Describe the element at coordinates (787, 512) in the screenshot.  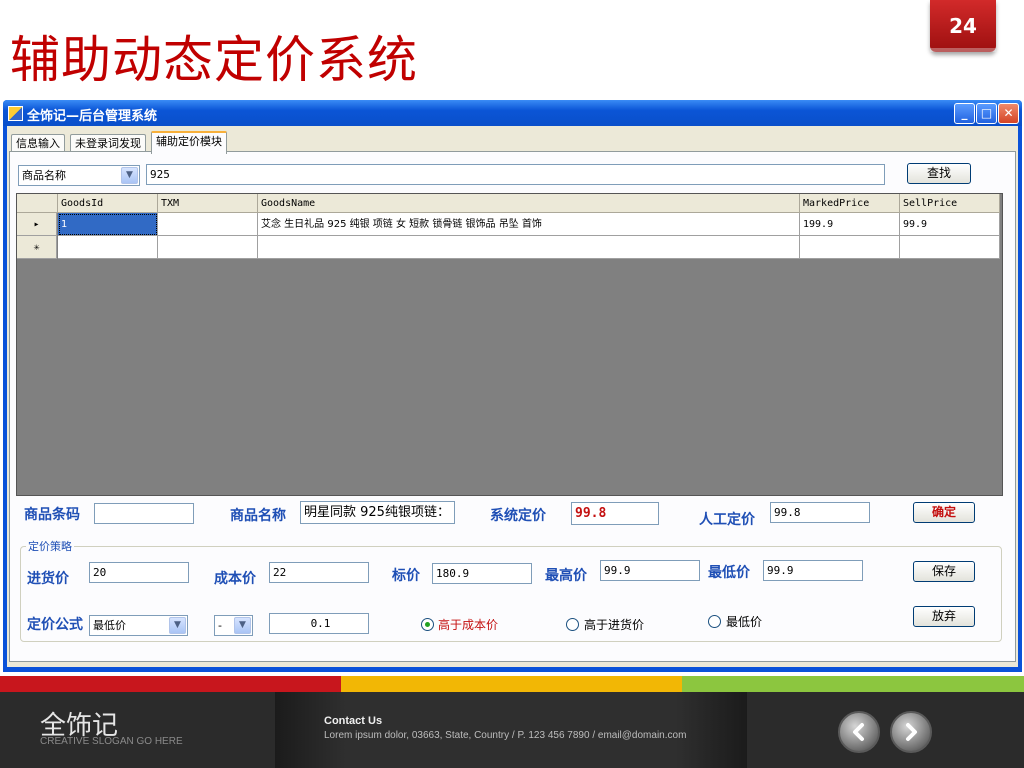
I see `manual-price-input-value: 99.8` at that location.